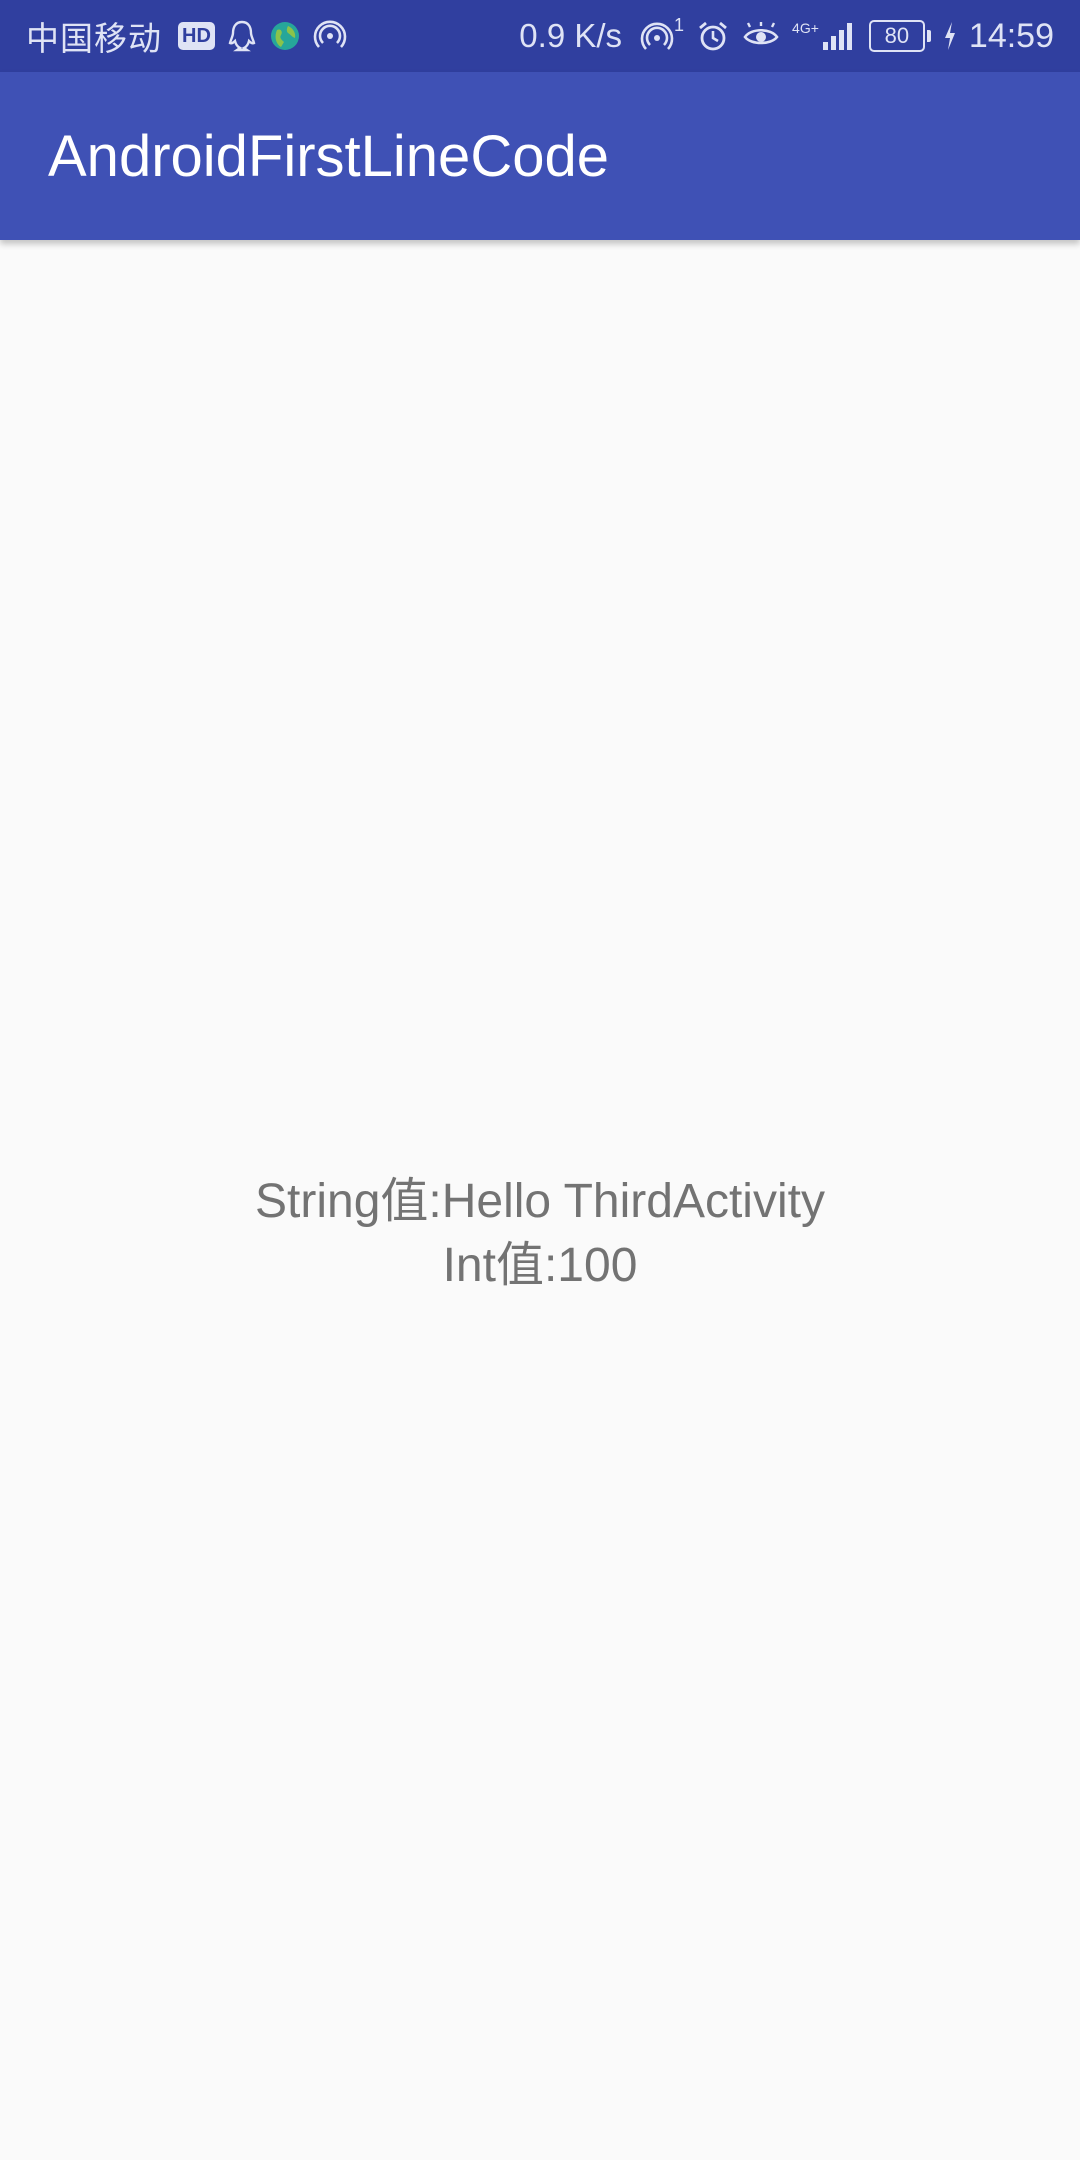 The height and width of the screenshot is (2160, 1080). I want to click on hotspot-count: 1, so click(679, 25).